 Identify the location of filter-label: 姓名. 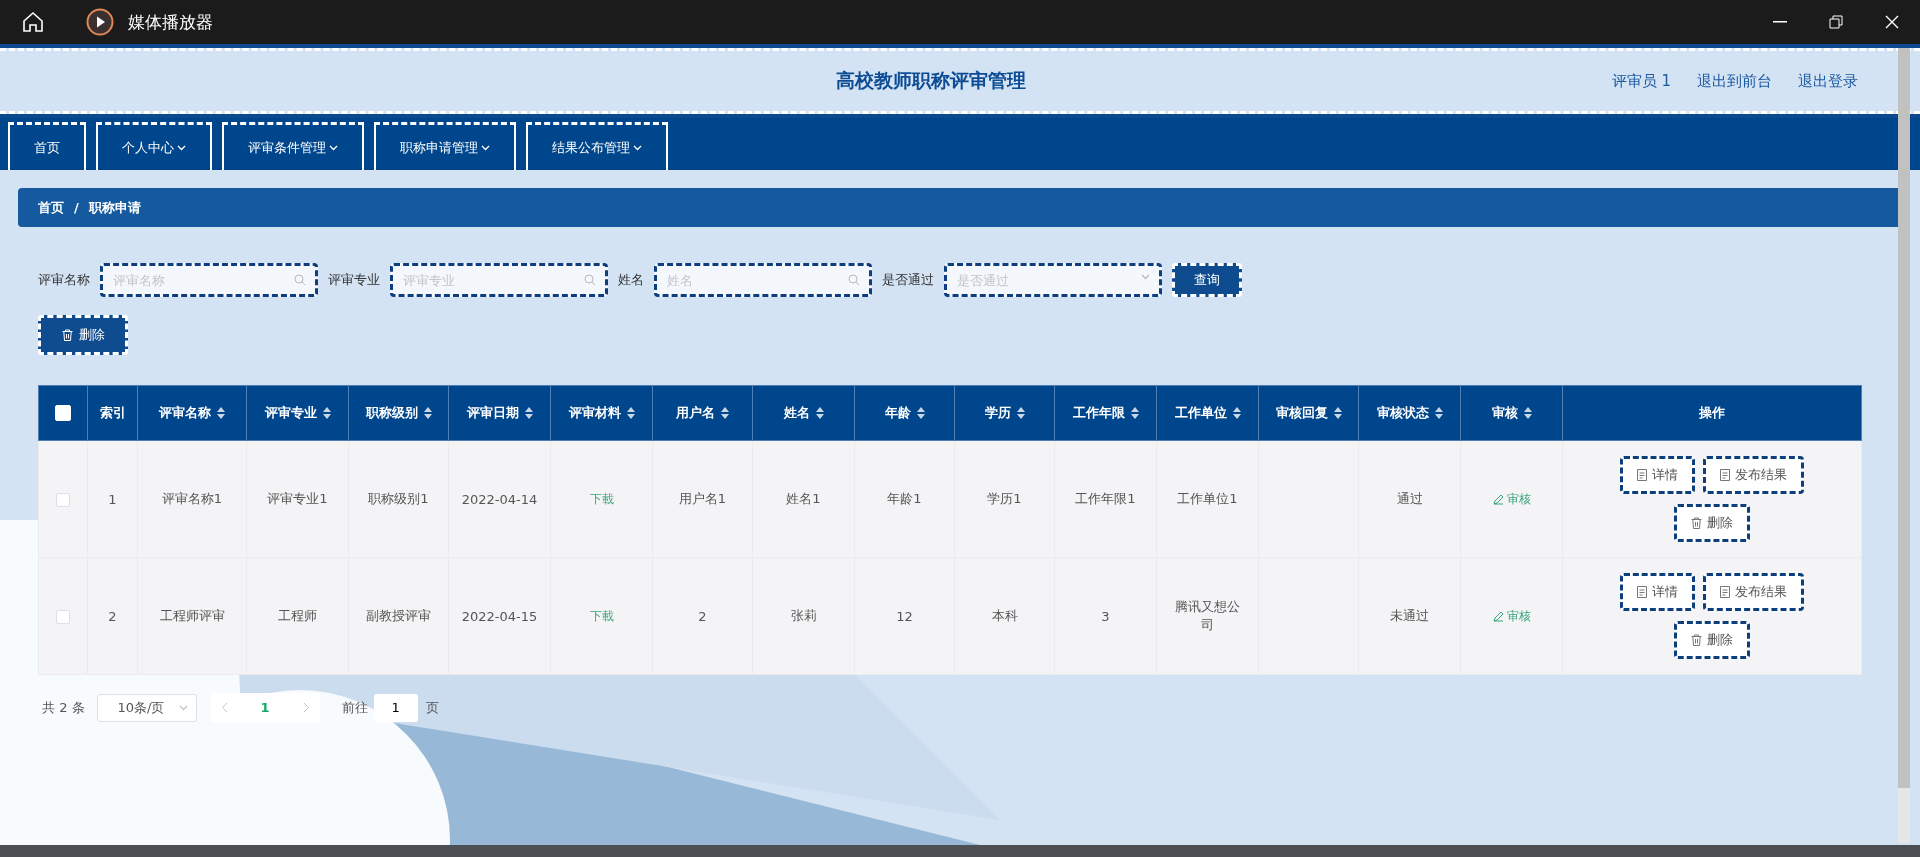
(631, 280).